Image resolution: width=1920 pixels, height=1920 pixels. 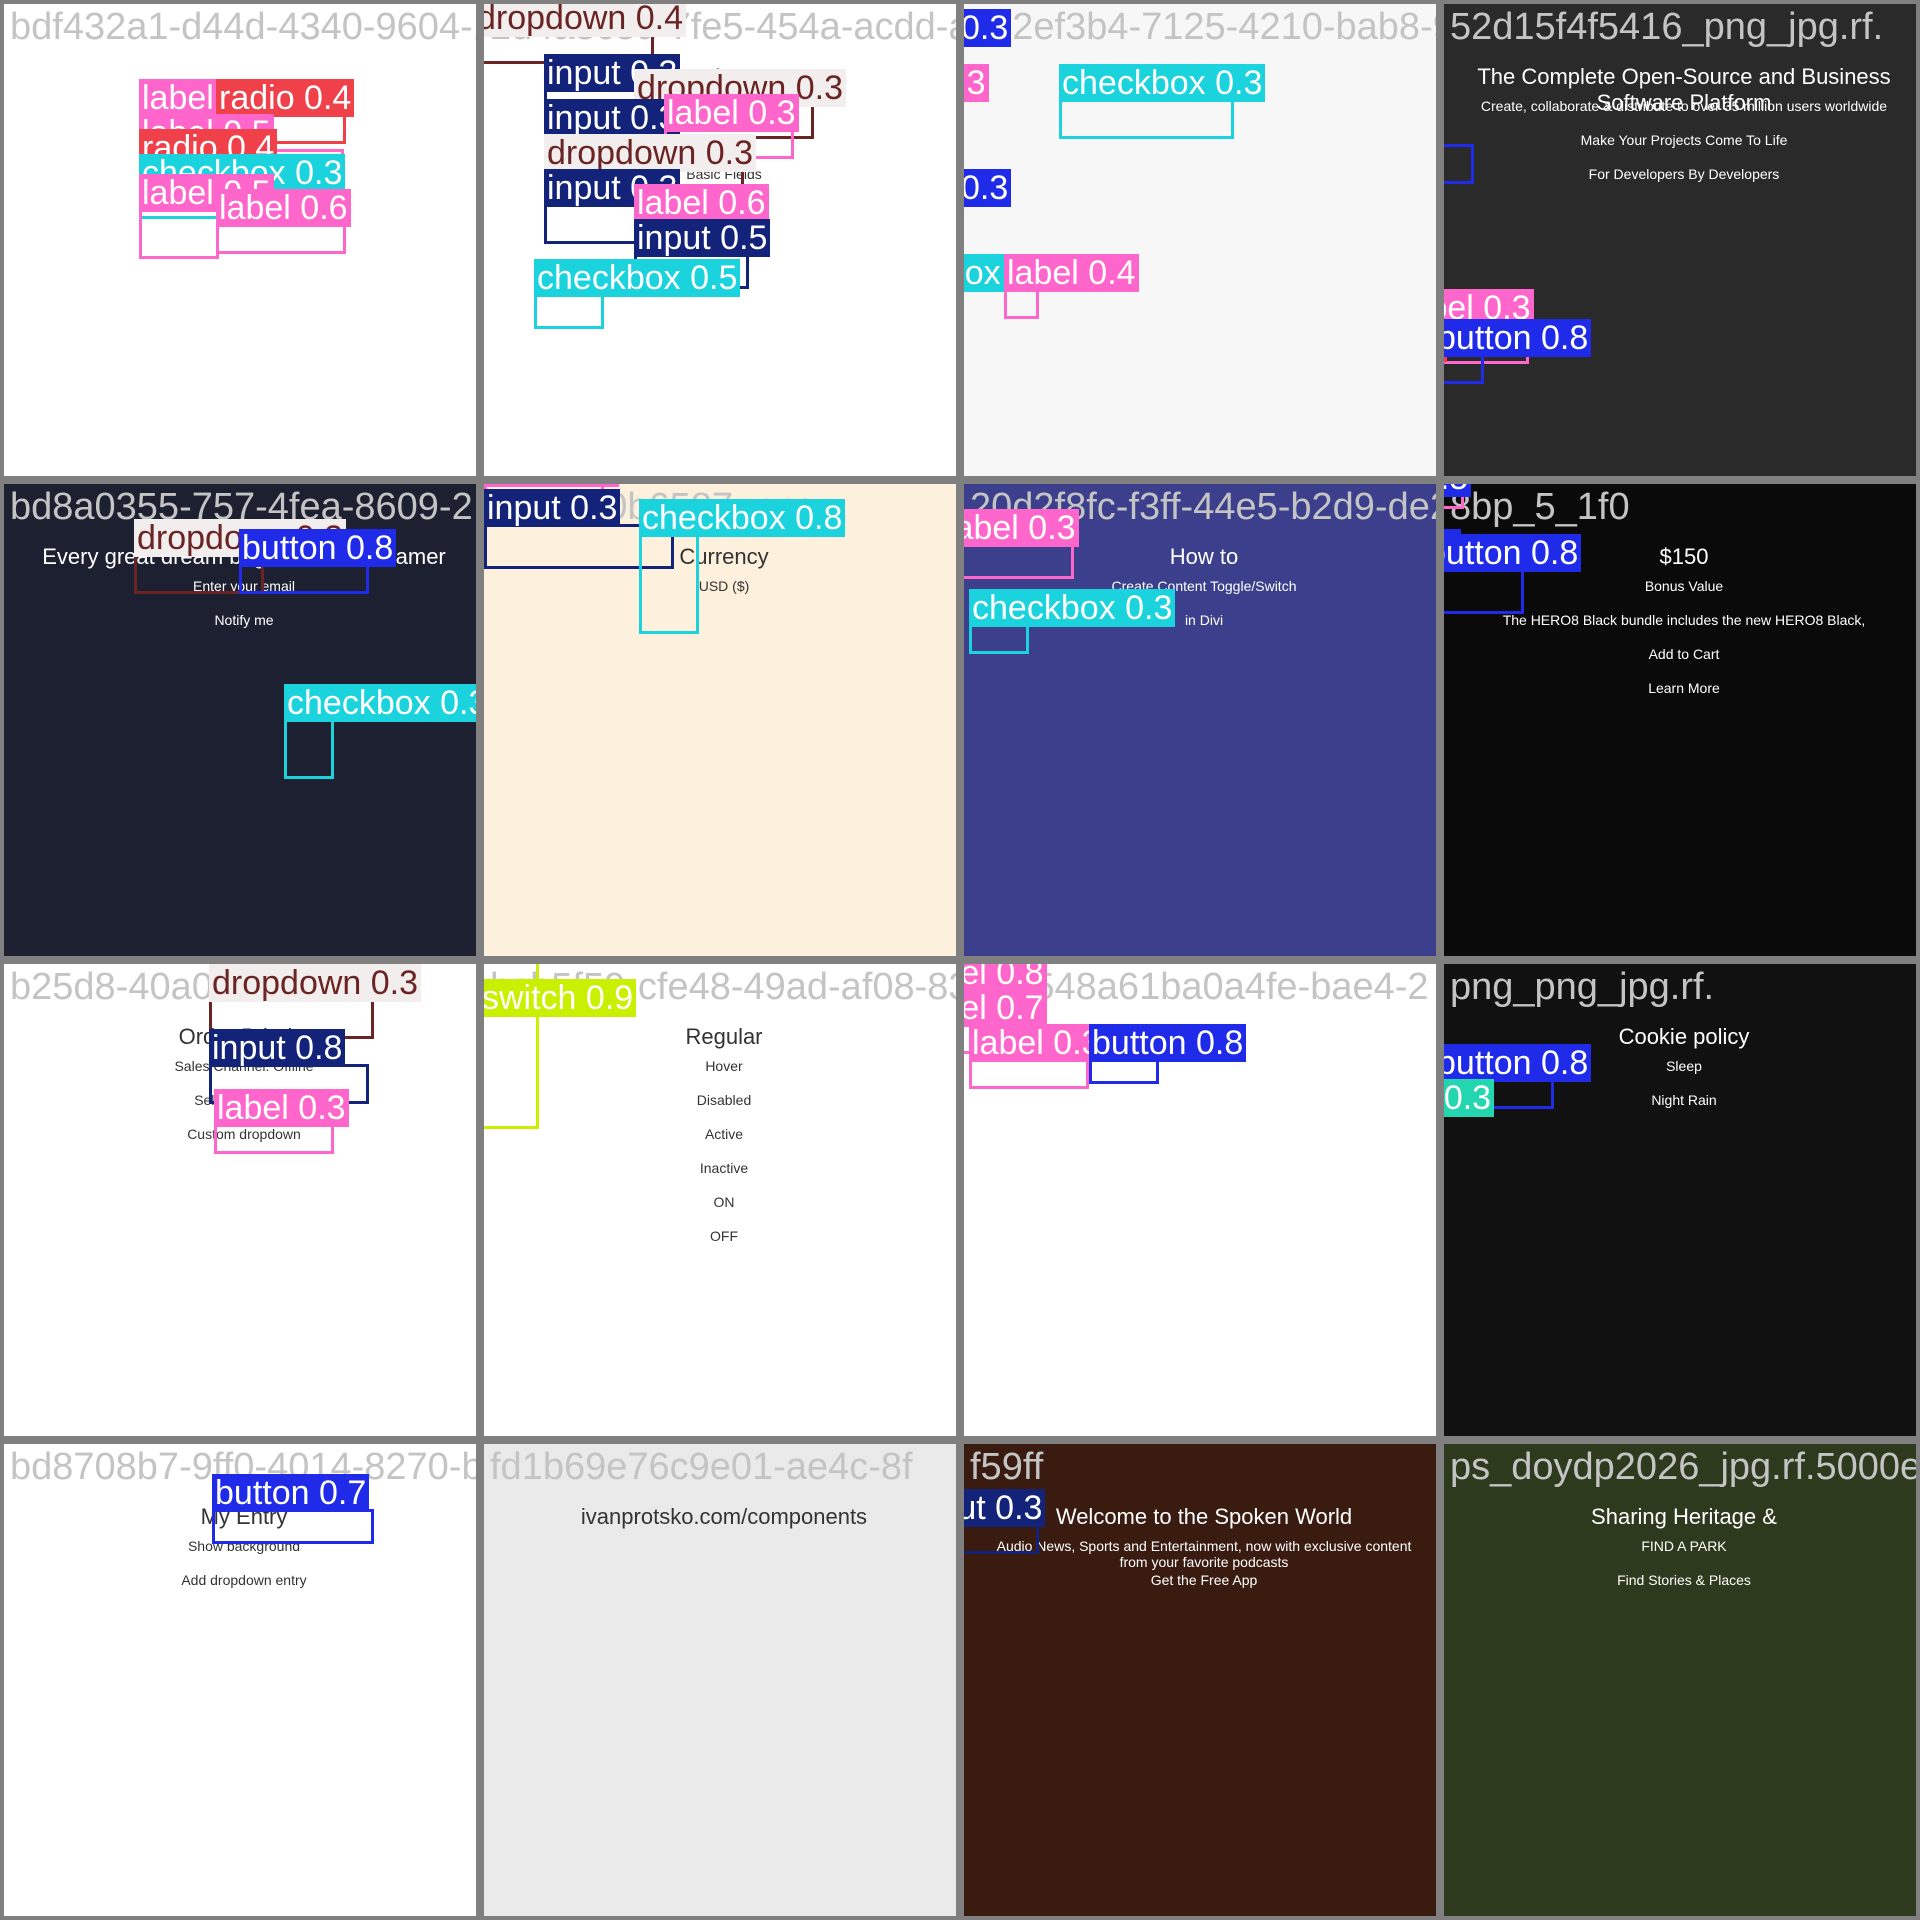 What do you see at coordinates (637, 278) in the screenshot?
I see `detection-tag: checkbox 0.5` at bounding box center [637, 278].